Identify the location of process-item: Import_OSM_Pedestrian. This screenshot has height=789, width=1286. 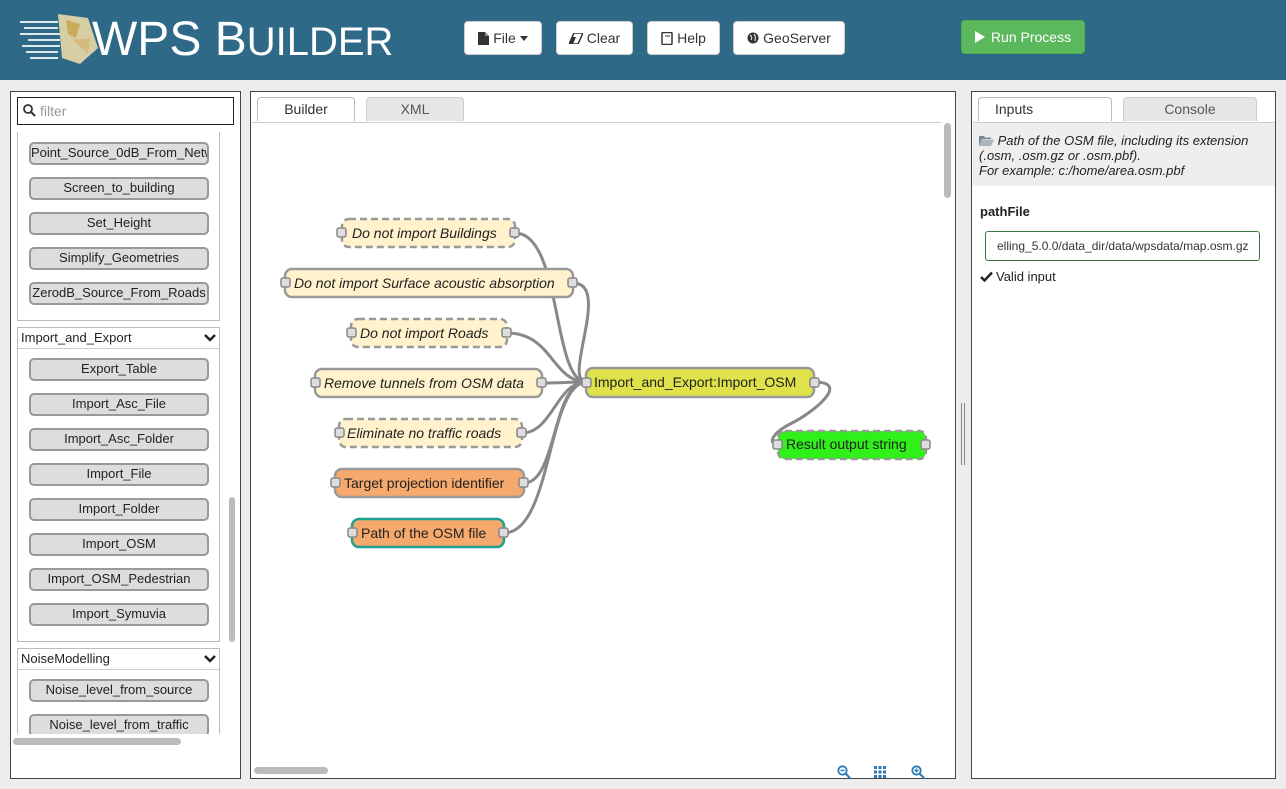
(119, 579).